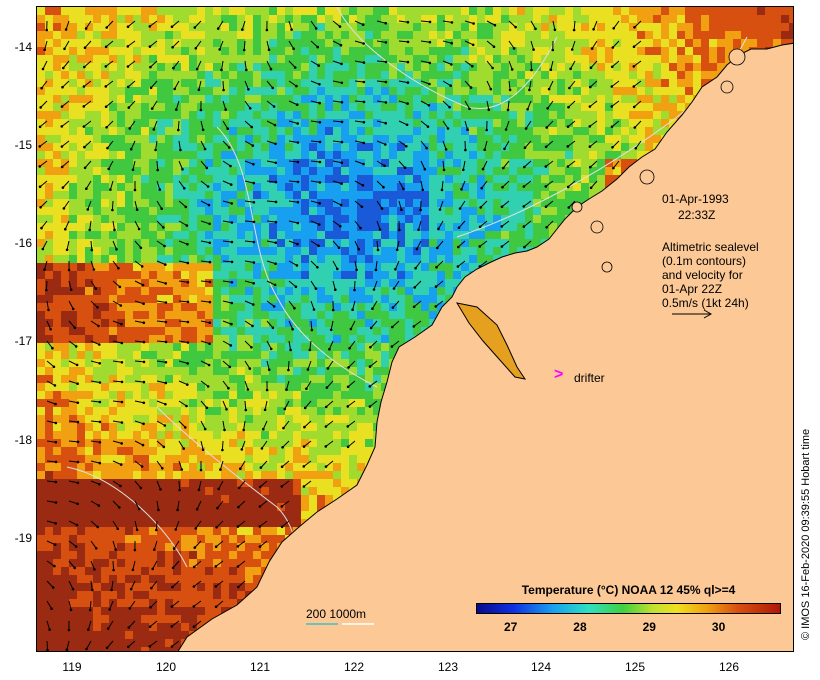 The image size is (820, 680). Describe the element at coordinates (580, 627) in the screenshot. I see `colorbar-tick-label: 28` at that location.